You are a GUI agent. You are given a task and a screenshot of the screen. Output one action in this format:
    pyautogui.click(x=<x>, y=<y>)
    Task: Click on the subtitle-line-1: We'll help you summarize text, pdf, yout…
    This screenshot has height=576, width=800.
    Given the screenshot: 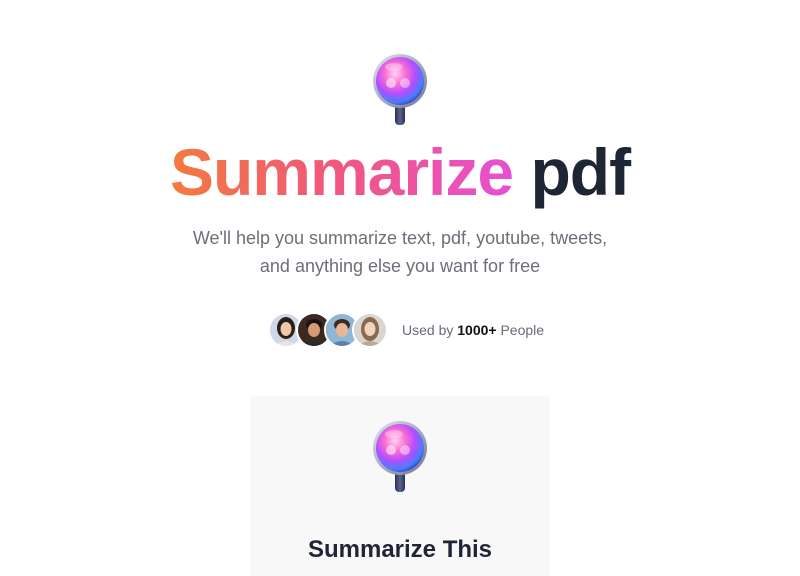 What is the action you would take?
    pyautogui.click(x=400, y=238)
    